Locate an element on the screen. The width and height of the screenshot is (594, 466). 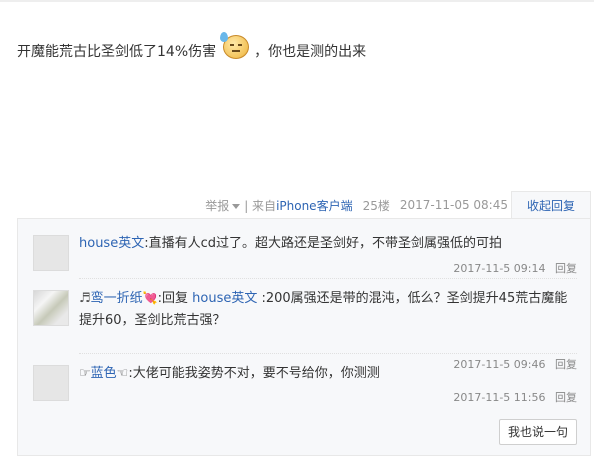
reply-text: :直播有人cd过了。超大路还是圣剑好，不带圣剑属强低的可拍 is located at coordinates (323, 243).